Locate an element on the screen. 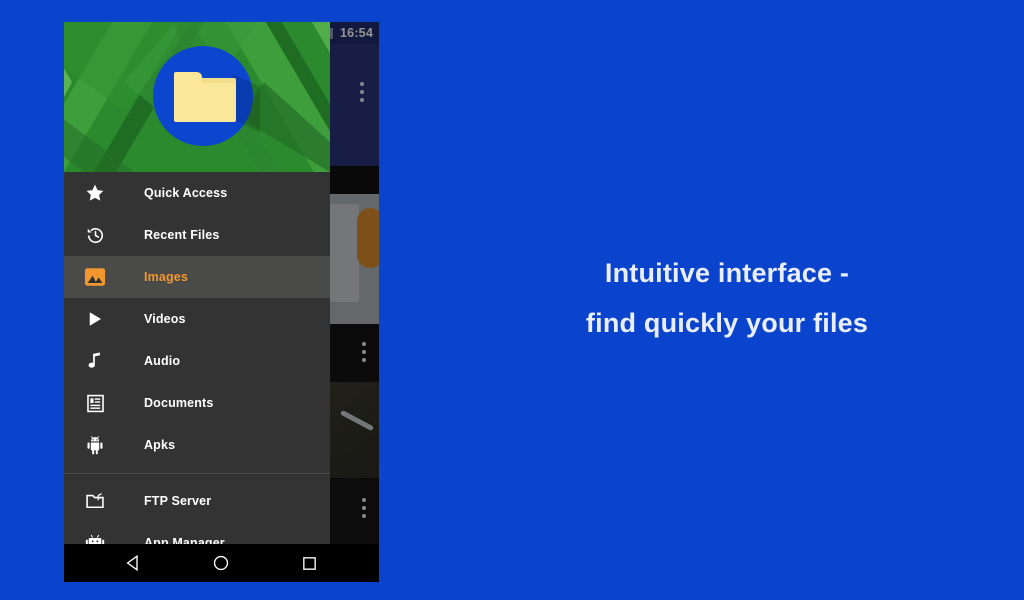 The image size is (1024, 600). promo-line-1: Intuitive interface - is located at coordinates (727, 273).